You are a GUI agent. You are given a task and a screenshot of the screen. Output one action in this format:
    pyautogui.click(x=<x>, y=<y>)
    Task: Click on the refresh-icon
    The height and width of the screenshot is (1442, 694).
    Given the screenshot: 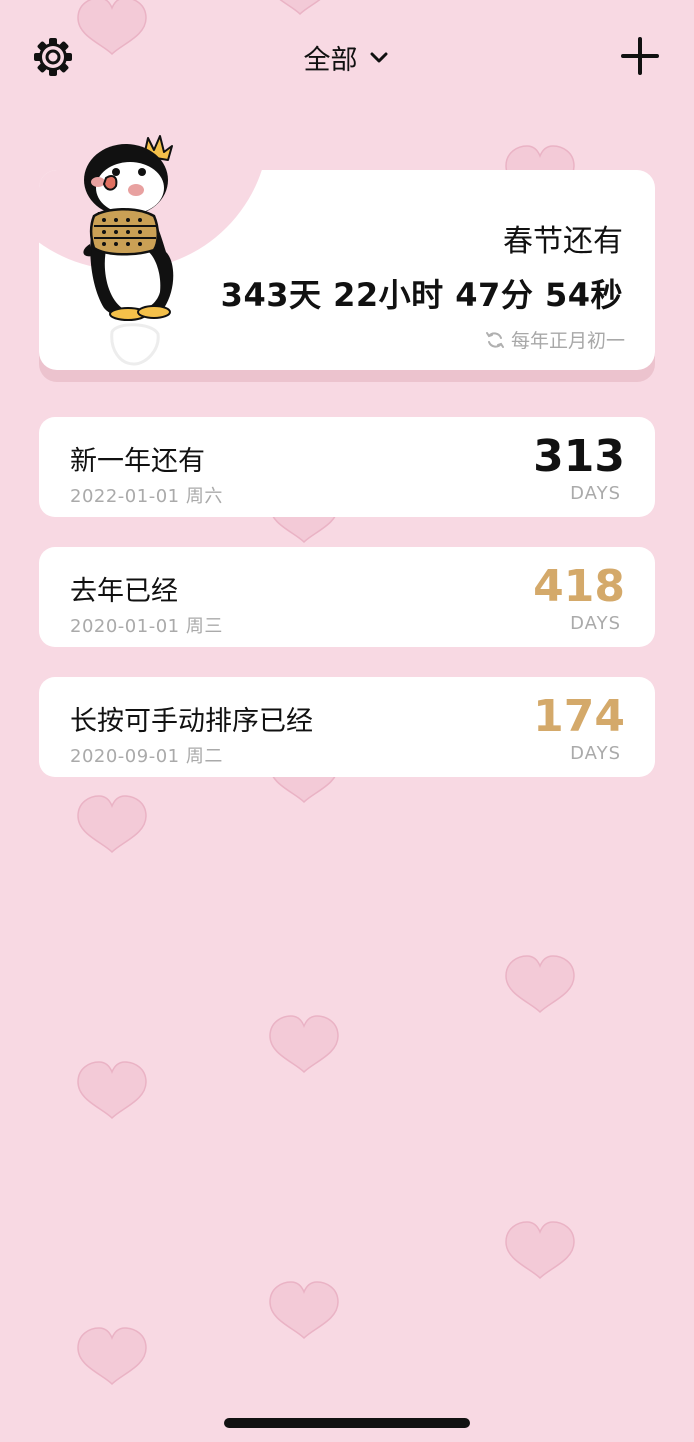 What is the action you would take?
    pyautogui.click(x=494, y=340)
    